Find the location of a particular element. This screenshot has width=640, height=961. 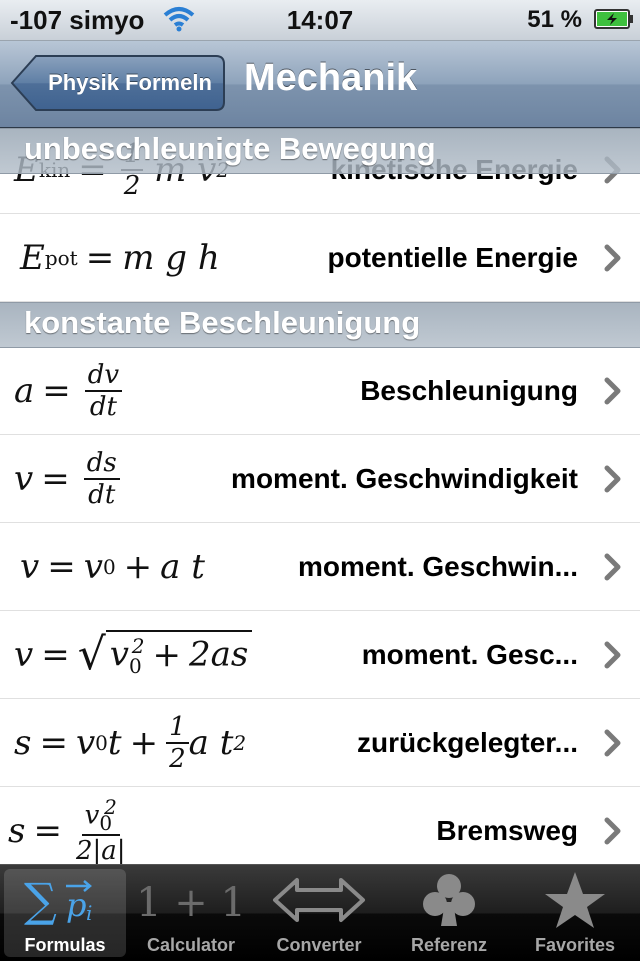

formula-displacement: s = v 0 t +1 2 a t2 is located at coordinates (130, 742).